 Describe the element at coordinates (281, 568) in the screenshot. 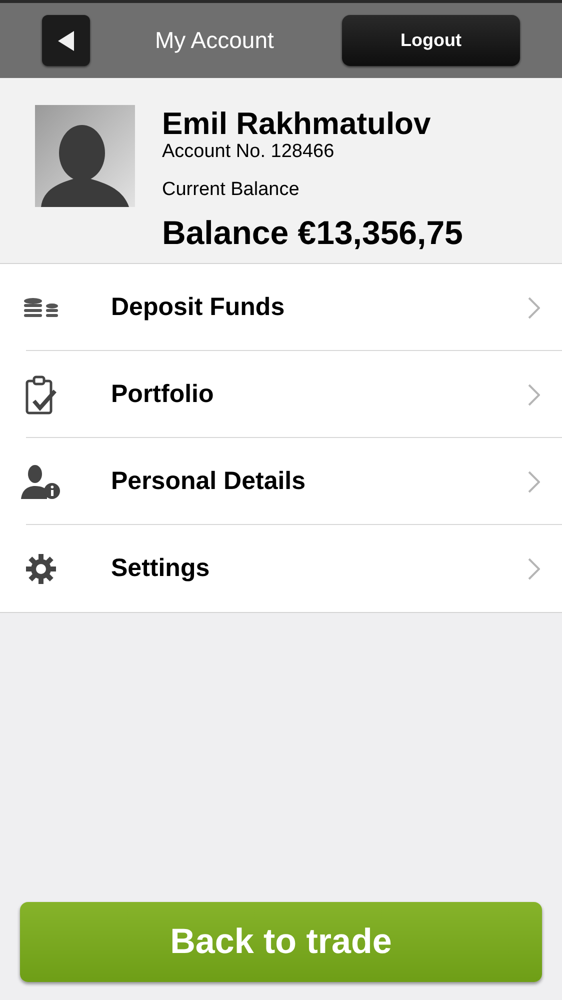

I see `menu-item: Settings` at that location.